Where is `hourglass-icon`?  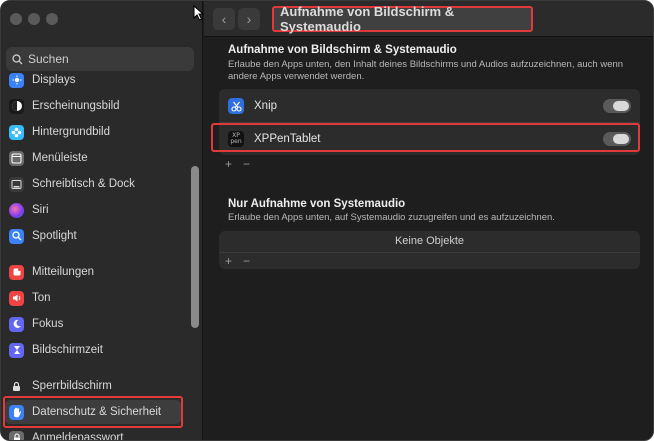 hourglass-icon is located at coordinates (16, 350).